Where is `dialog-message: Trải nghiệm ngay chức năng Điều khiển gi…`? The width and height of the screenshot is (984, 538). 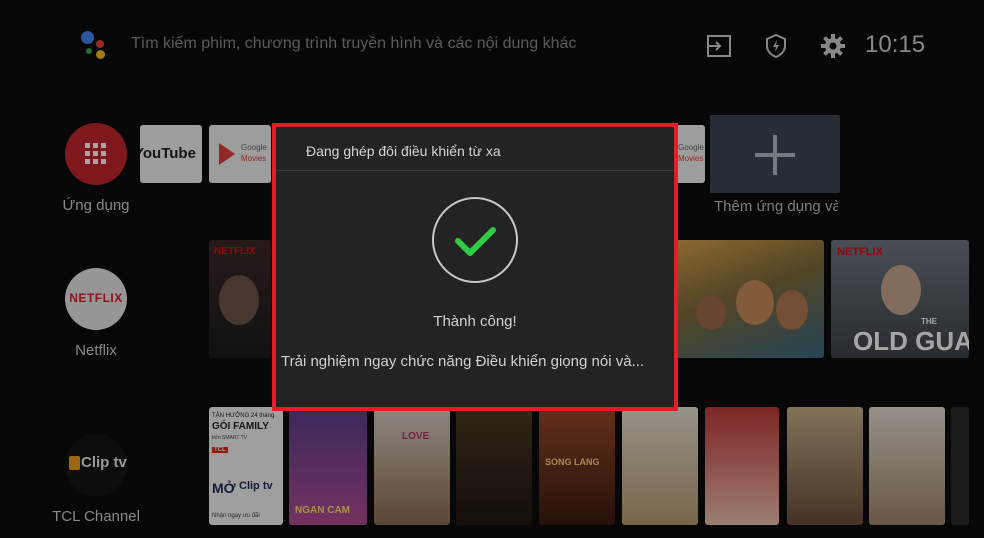 dialog-message: Trải nghiệm ngay chức năng Điều khiển gi… is located at coordinates (463, 361).